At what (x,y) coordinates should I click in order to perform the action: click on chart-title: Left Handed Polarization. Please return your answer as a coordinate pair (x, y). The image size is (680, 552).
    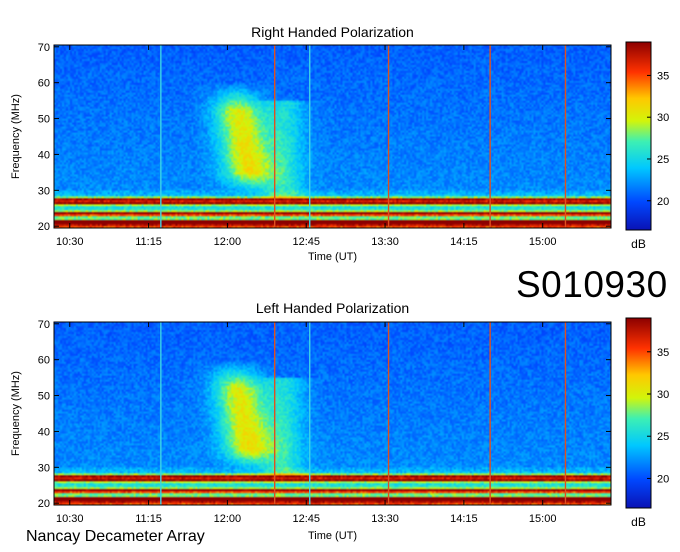
    Looking at the image, I should click on (332, 308).